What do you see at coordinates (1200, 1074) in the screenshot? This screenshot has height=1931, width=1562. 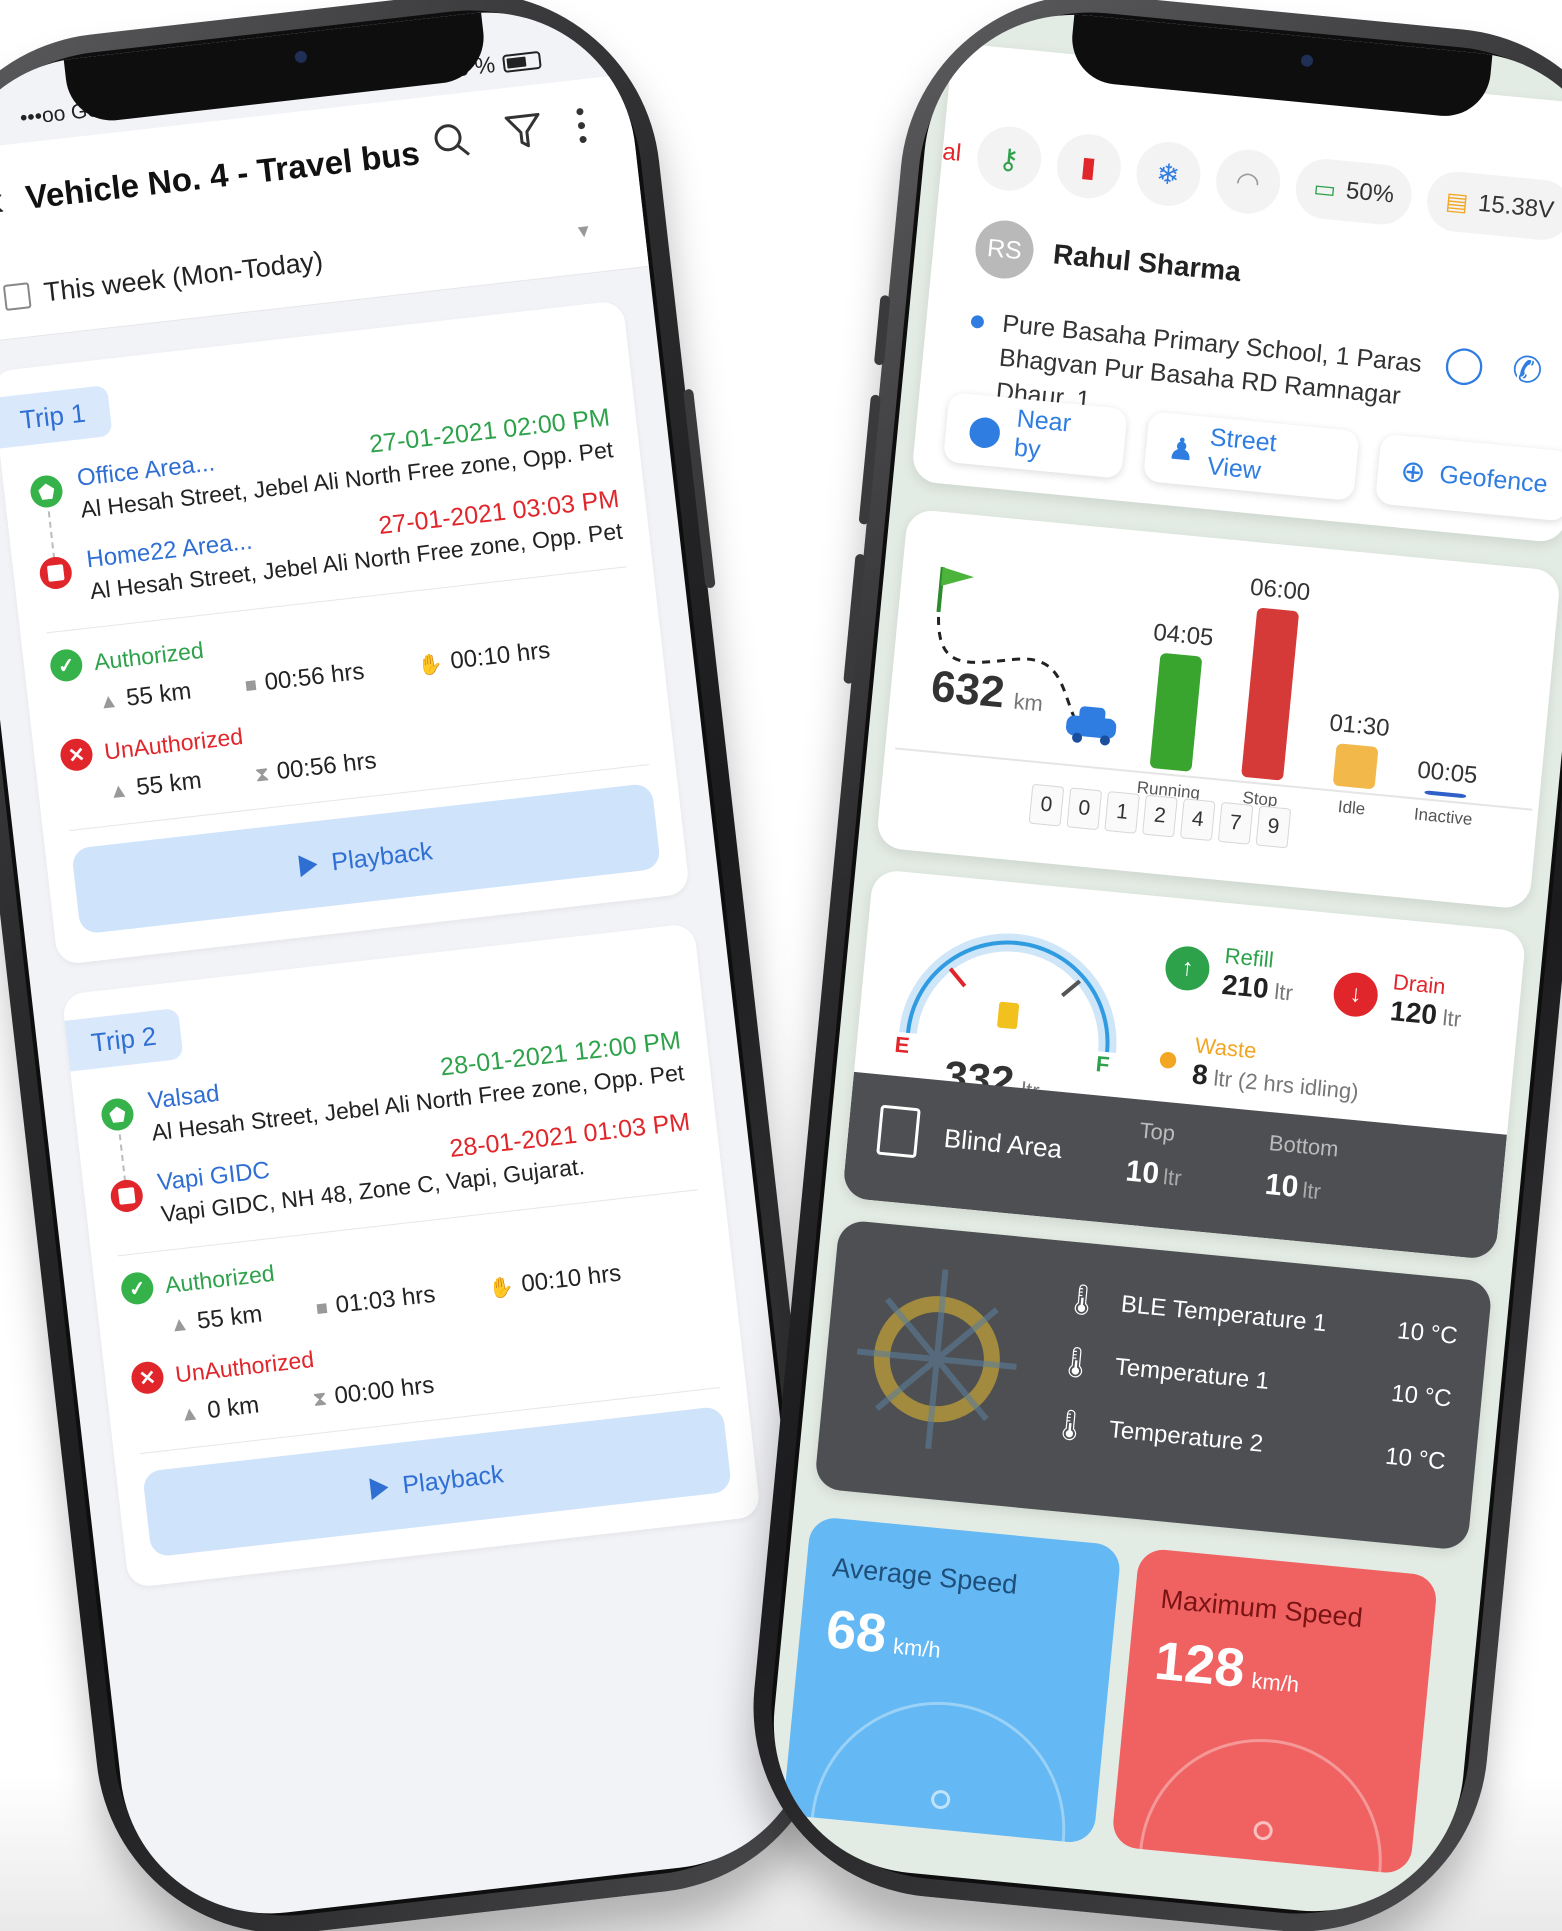 I see `waste-value: 8` at bounding box center [1200, 1074].